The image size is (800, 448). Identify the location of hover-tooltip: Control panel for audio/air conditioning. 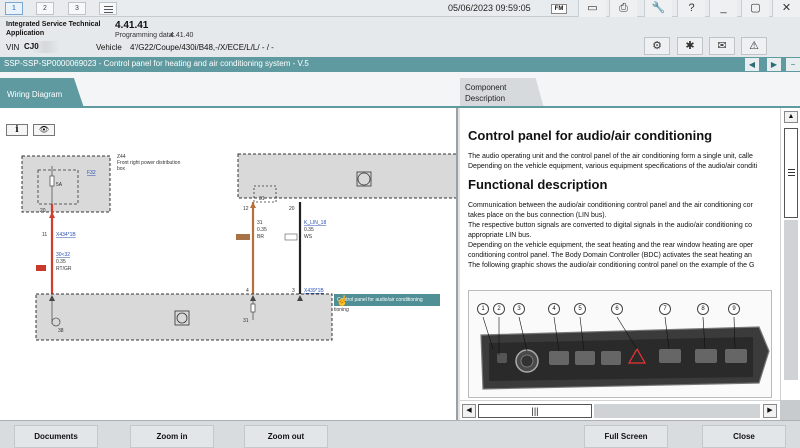
(387, 300).